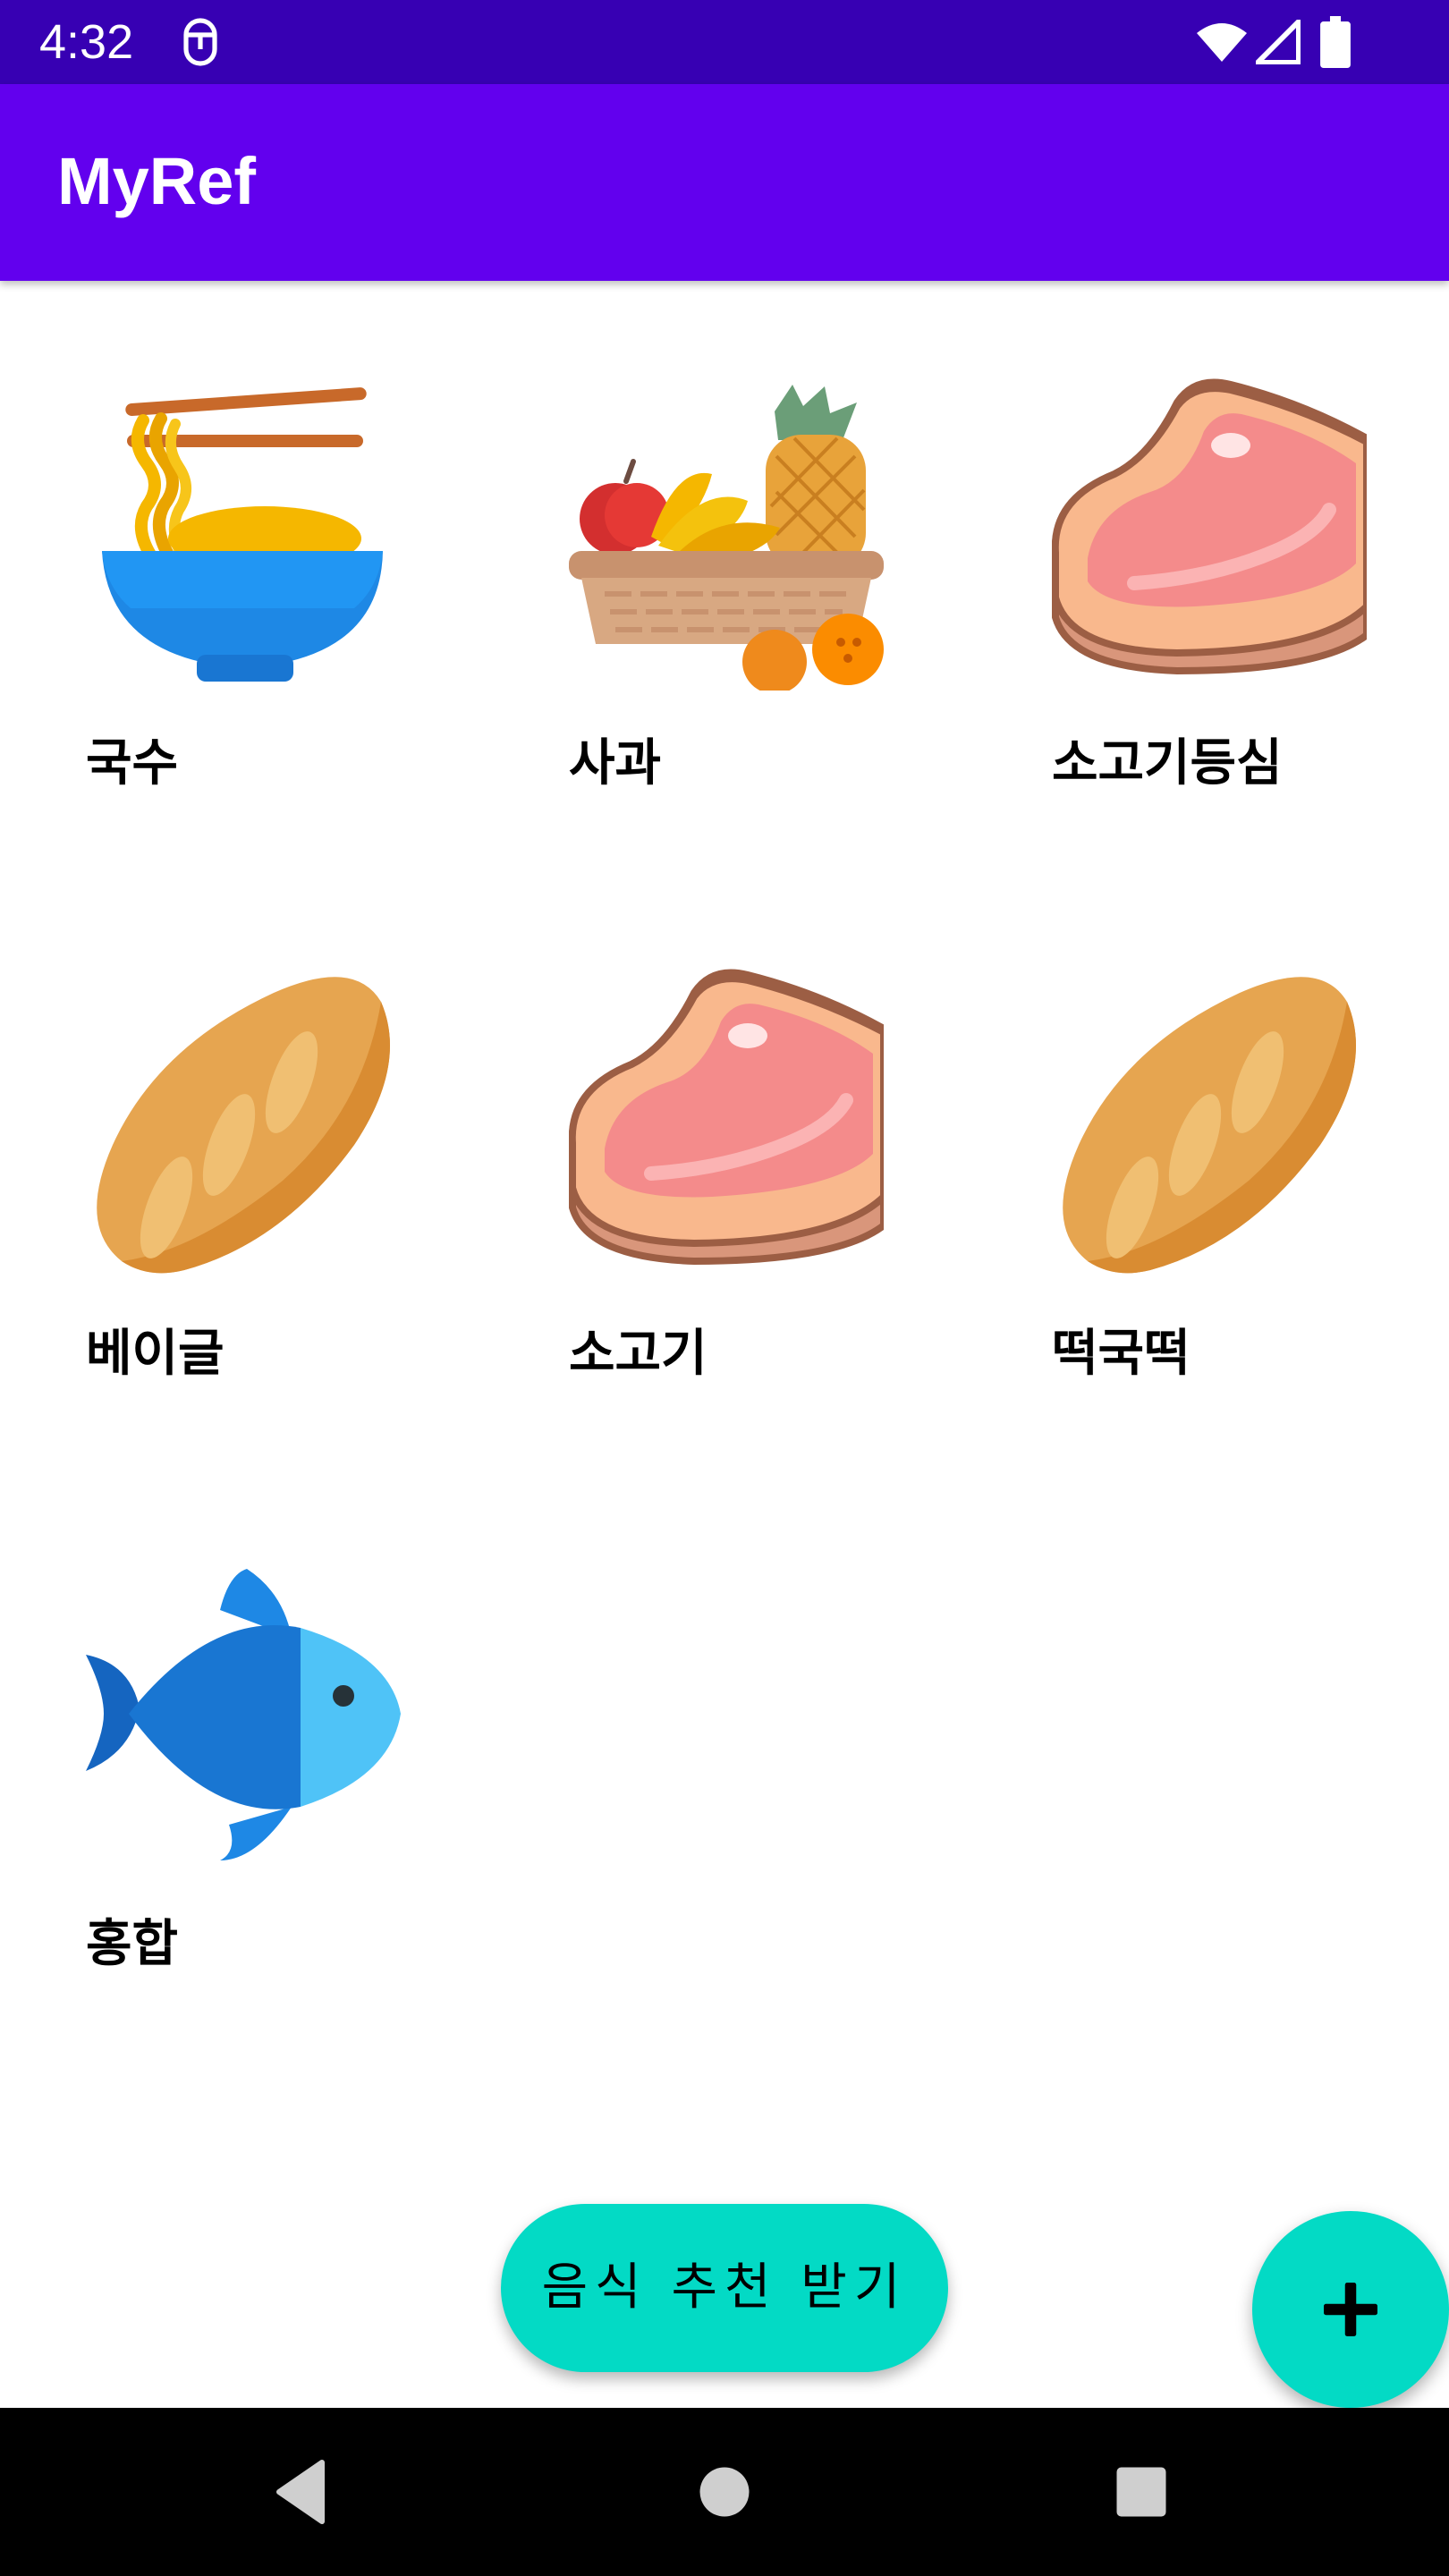  I want to click on food-item-bagel: 베이글, so click(274, 1234).